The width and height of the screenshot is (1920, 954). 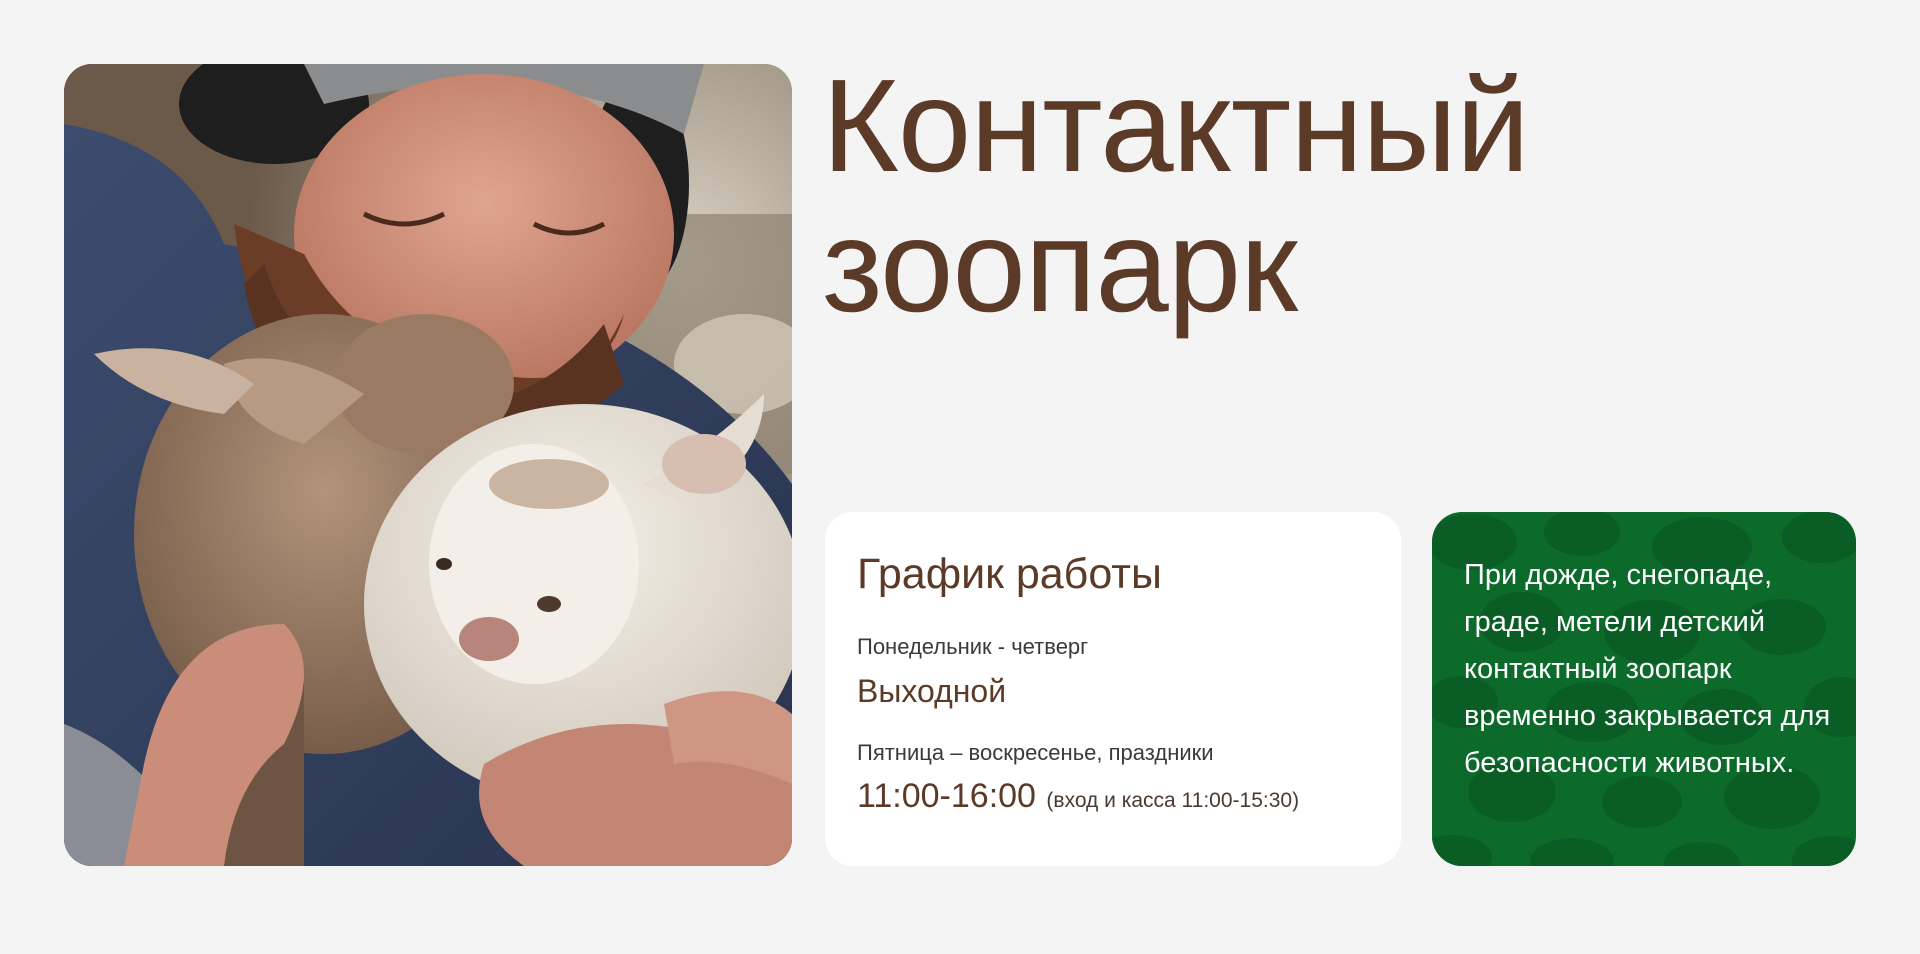 I want to click on weekend-label: Пятница – воскресенье, праздники, so click(x=1035, y=752).